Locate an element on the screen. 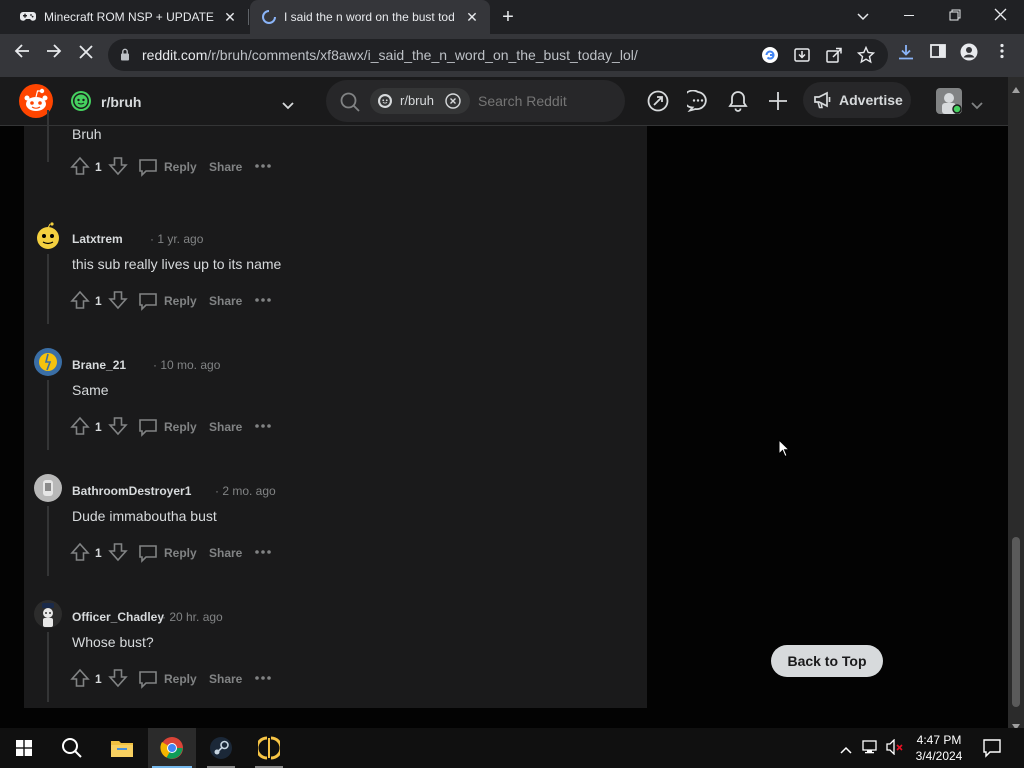  windows-logo-icon is located at coordinates (24, 748).